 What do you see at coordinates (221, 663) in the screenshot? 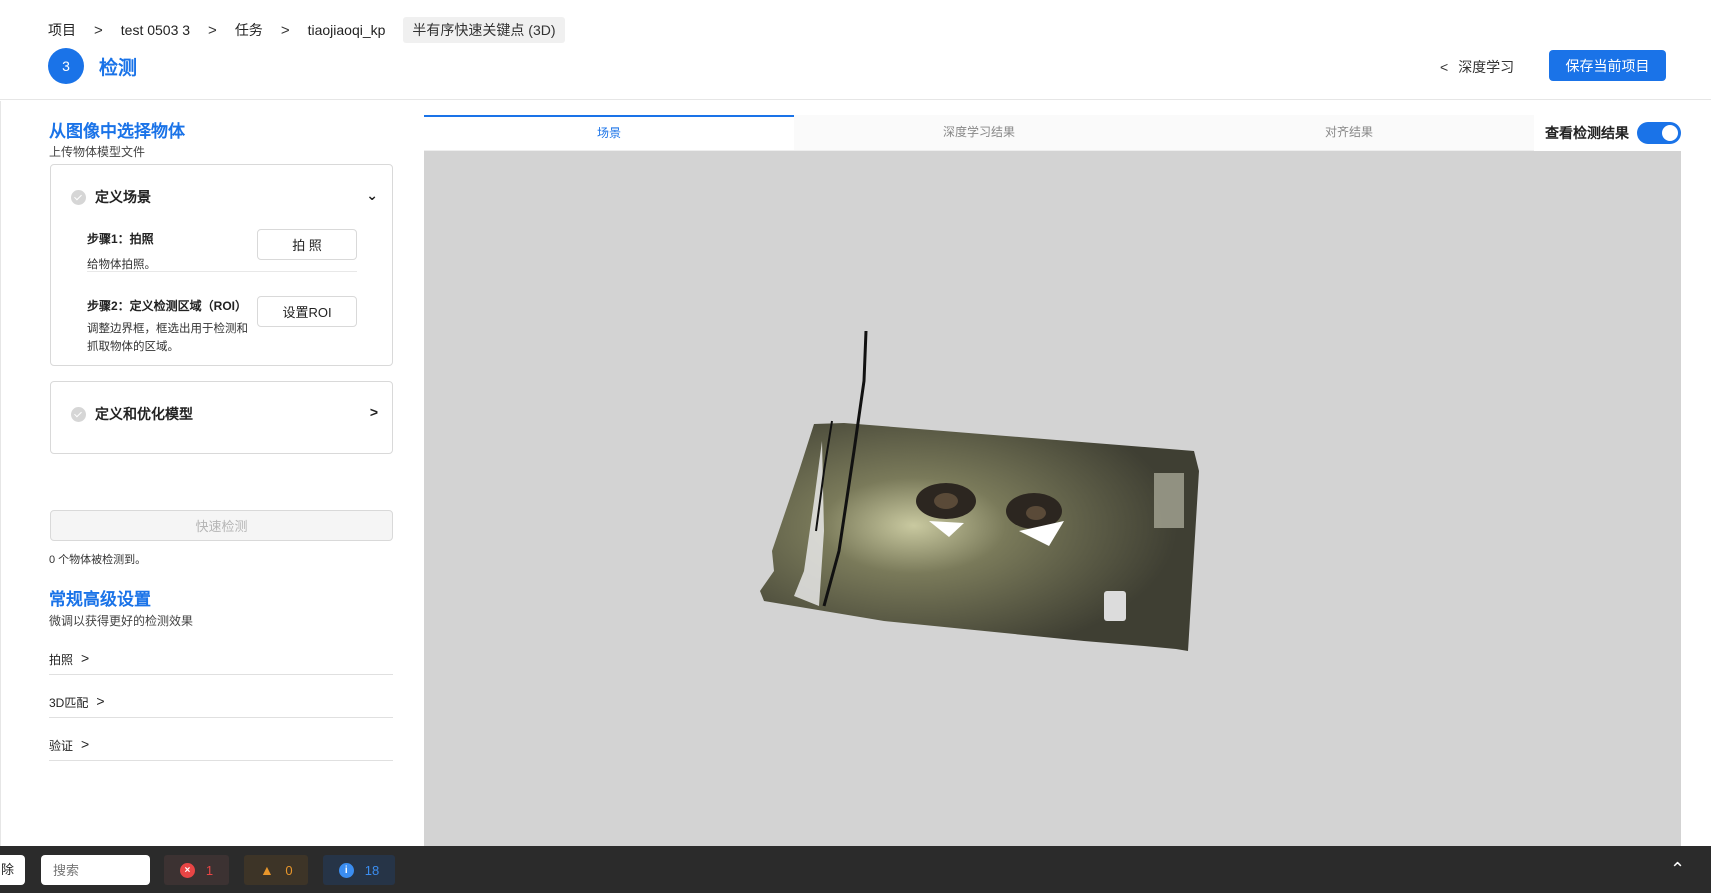
I see `advanced-item-capture: 拍照 >` at bounding box center [221, 663].